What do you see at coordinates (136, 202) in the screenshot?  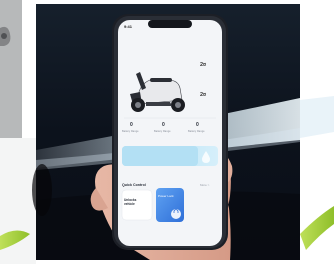 I see `unlock-card-label: Unlocks vehicle` at bounding box center [136, 202].